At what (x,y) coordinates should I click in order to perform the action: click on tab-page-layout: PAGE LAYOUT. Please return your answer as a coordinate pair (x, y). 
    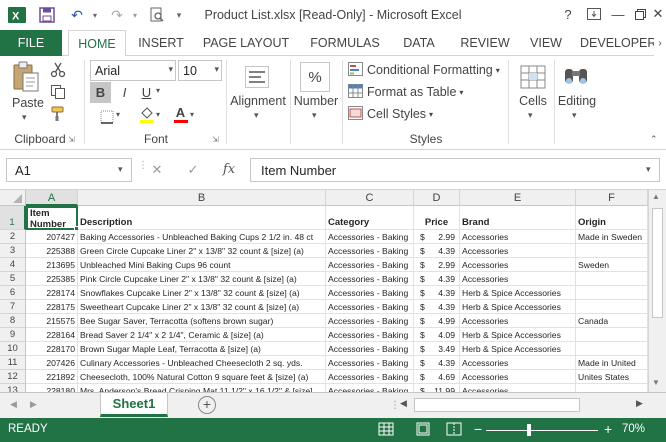
    Looking at the image, I should click on (246, 43).